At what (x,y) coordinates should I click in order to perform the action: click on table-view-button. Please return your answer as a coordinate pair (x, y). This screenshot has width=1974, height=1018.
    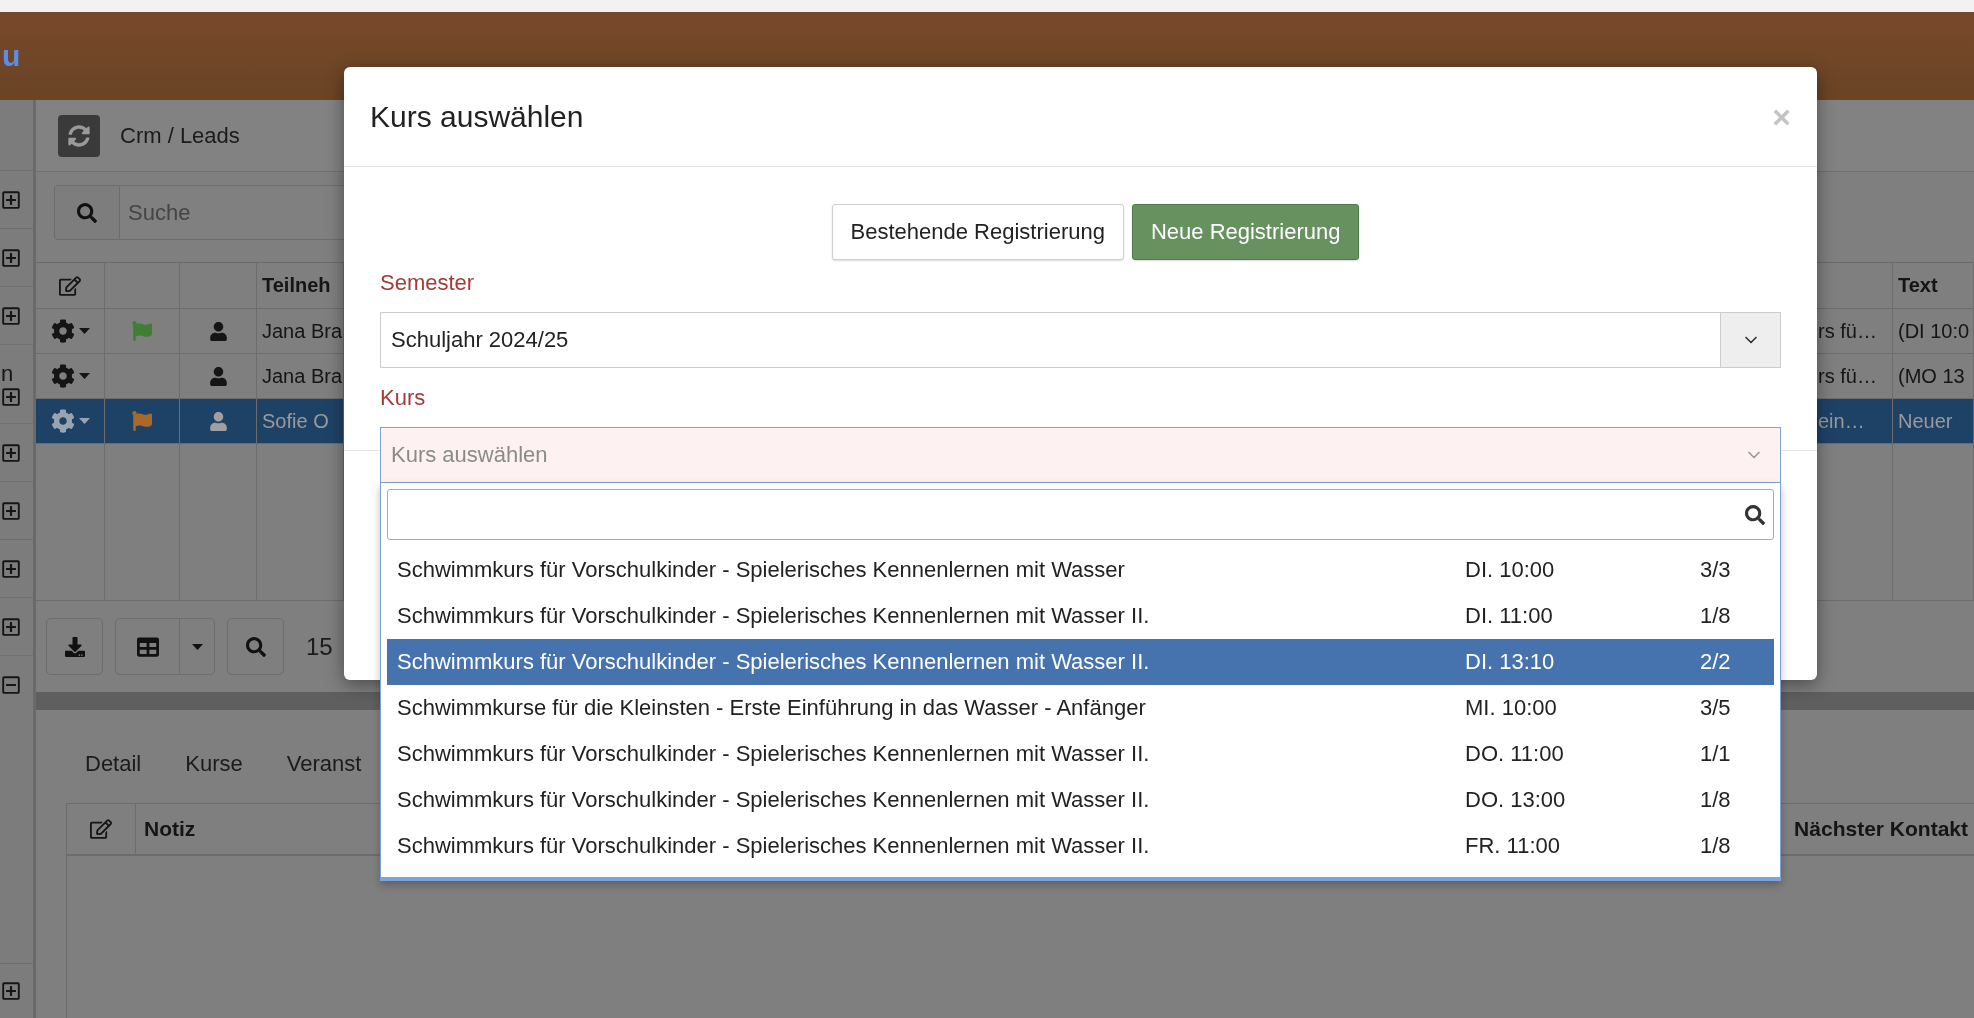
    Looking at the image, I should click on (147, 646).